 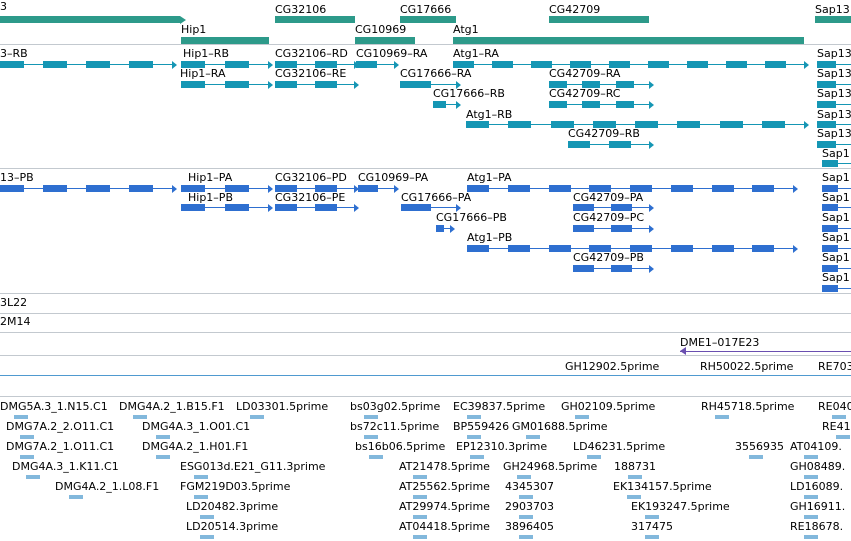 What do you see at coordinates (609, 217) in the screenshot?
I see `protein-label: CG42709–PC` at bounding box center [609, 217].